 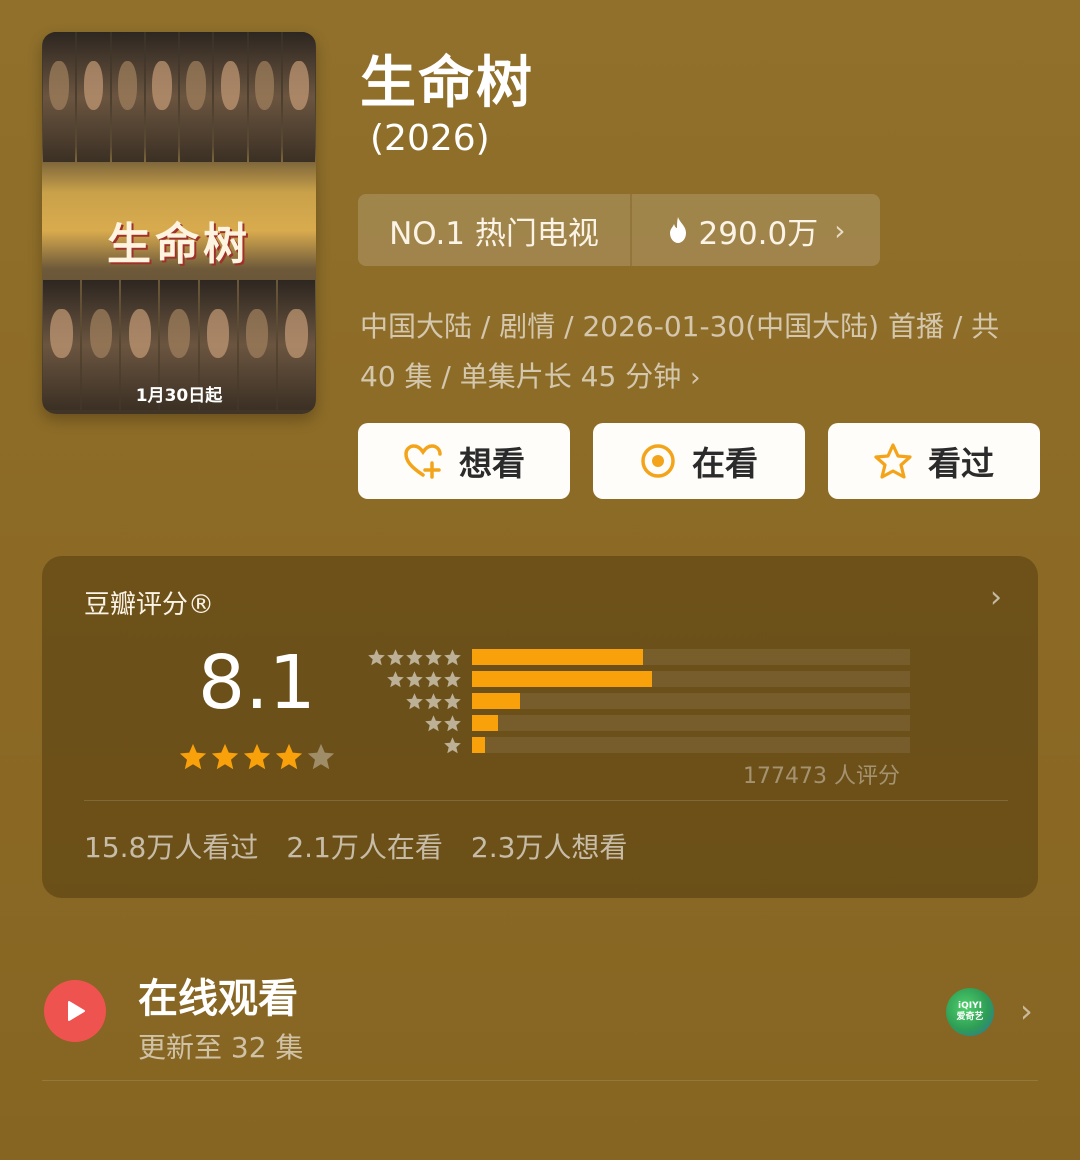 I want to click on distribution-row-2-star, so click(x=632, y=723).